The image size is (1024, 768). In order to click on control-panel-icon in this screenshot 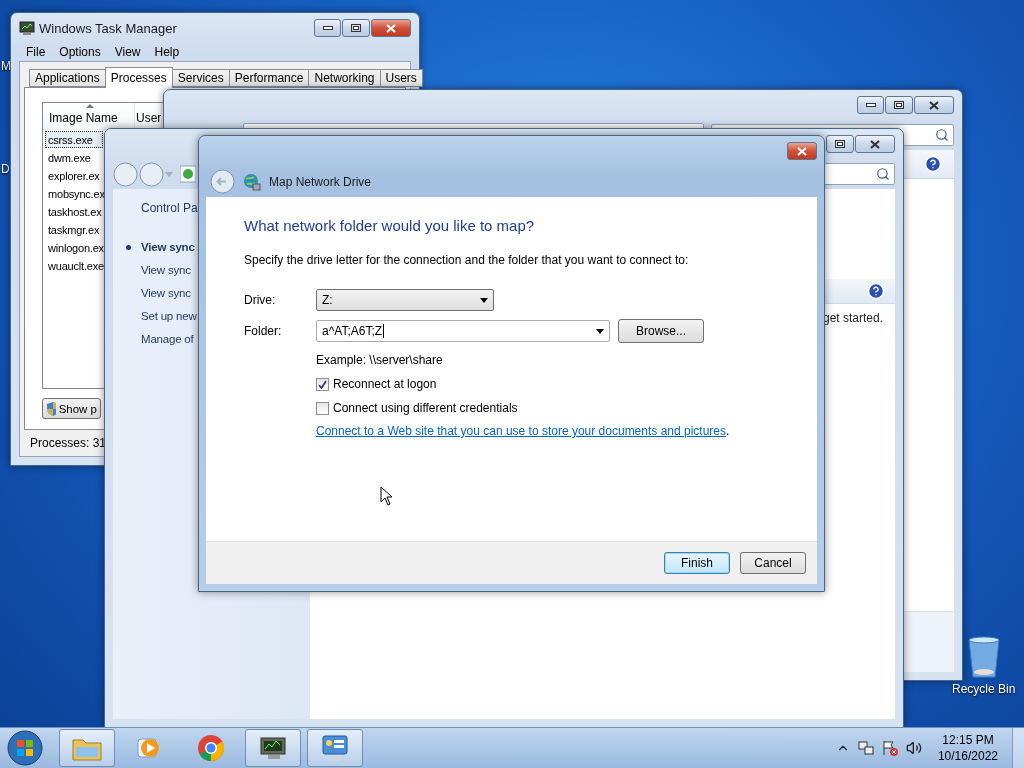, I will do `click(335, 748)`.